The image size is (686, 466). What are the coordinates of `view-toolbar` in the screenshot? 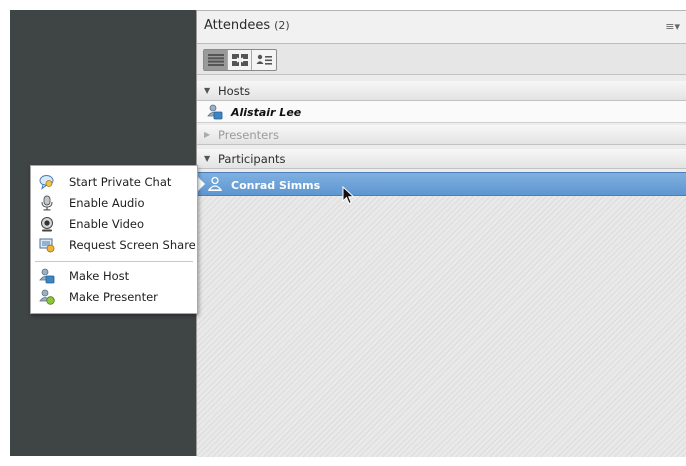 It's located at (441, 59).